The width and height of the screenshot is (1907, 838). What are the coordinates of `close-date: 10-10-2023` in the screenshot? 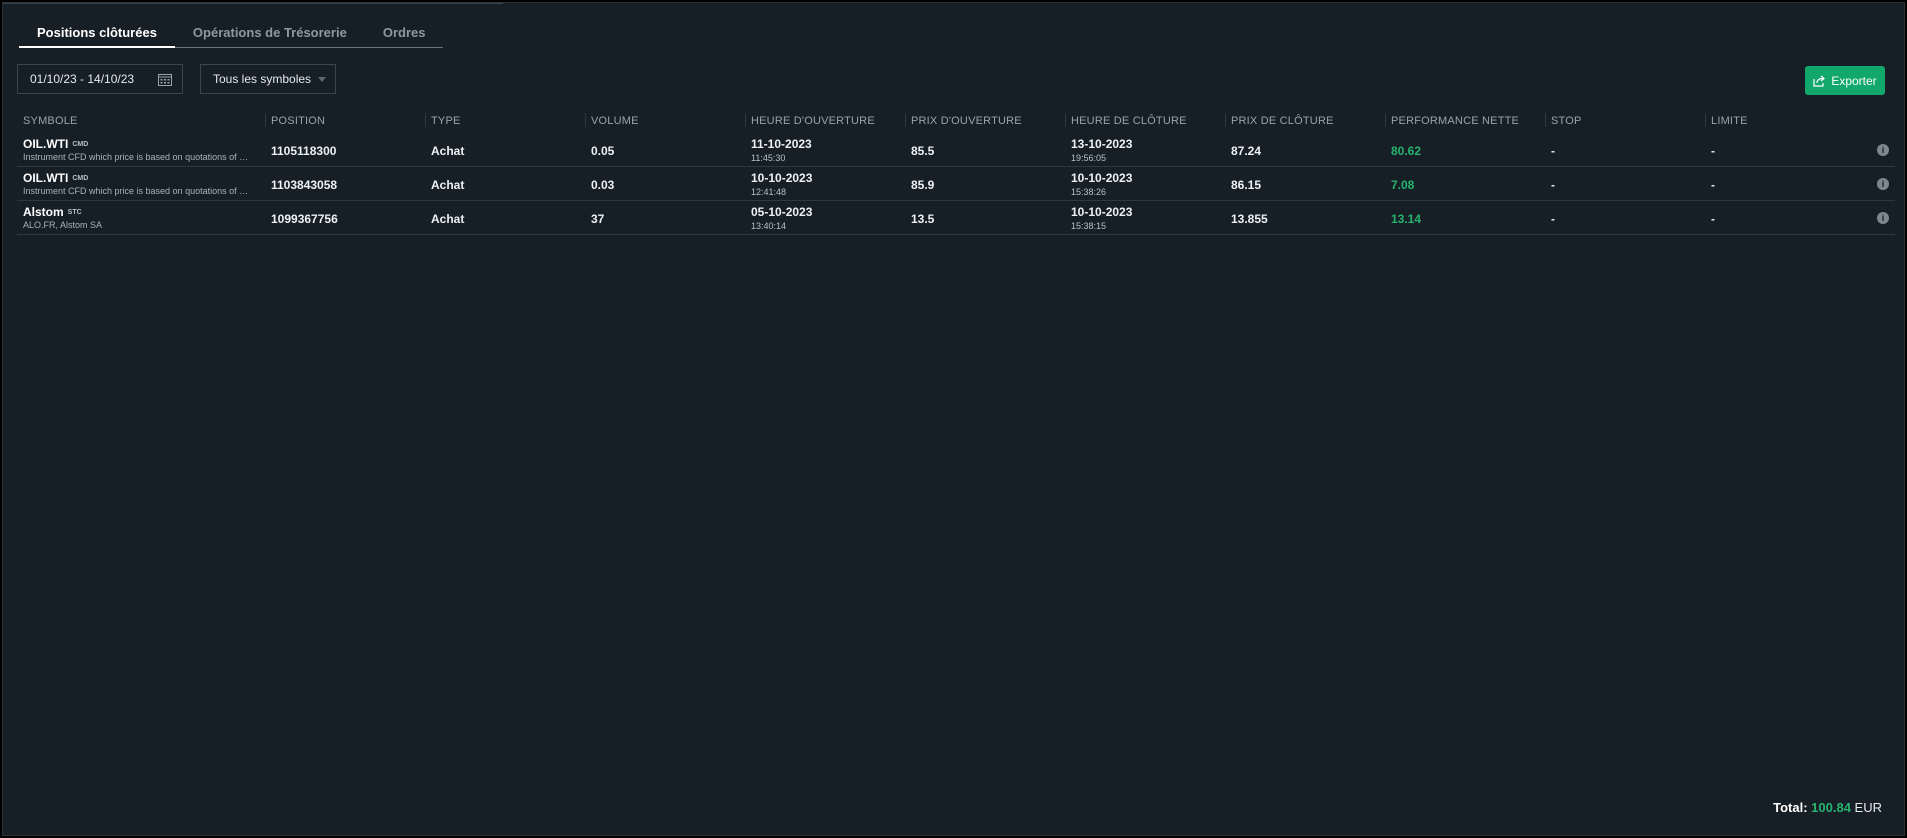 It's located at (1102, 212).